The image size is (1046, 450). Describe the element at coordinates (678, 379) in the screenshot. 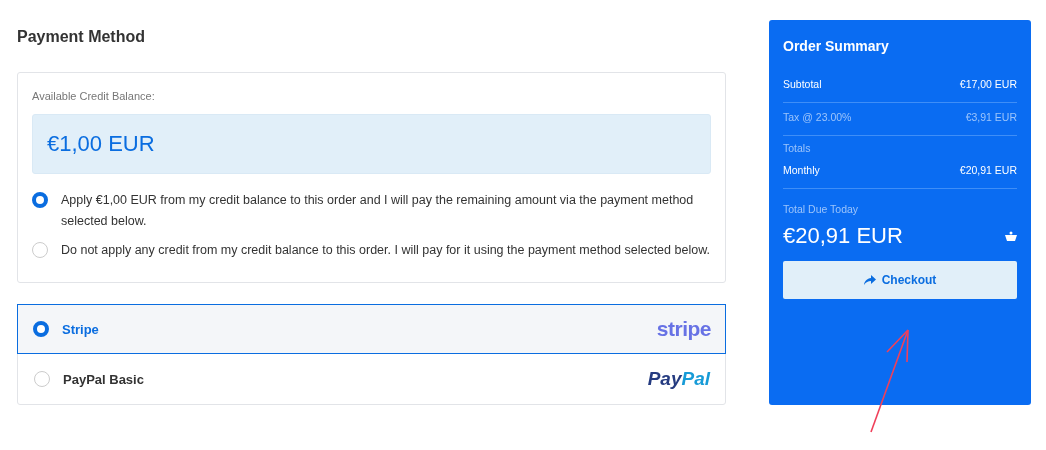

I see `paypal-logo: PayPal` at that location.